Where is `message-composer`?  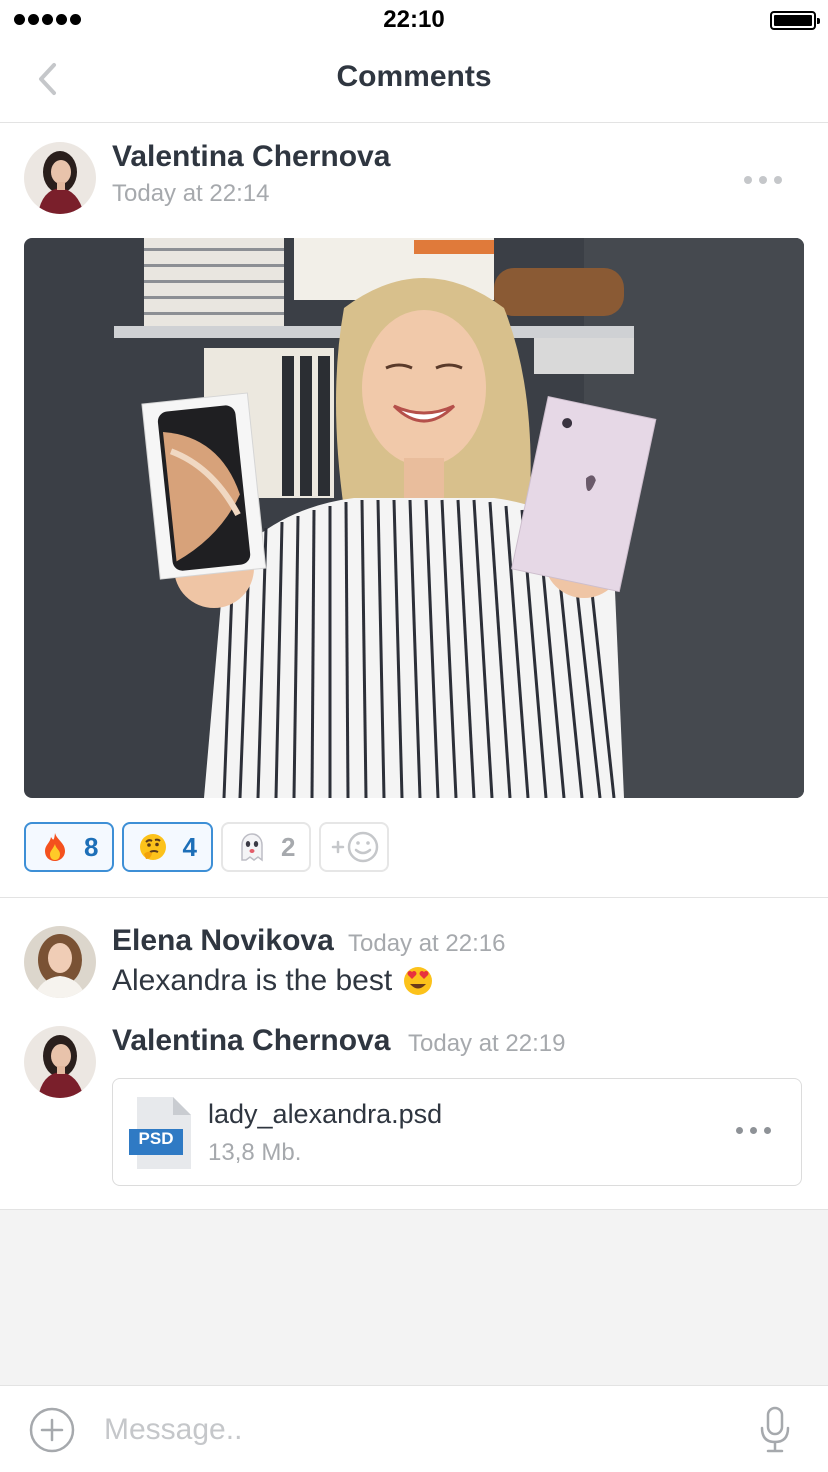
message-composer is located at coordinates (414, 1428).